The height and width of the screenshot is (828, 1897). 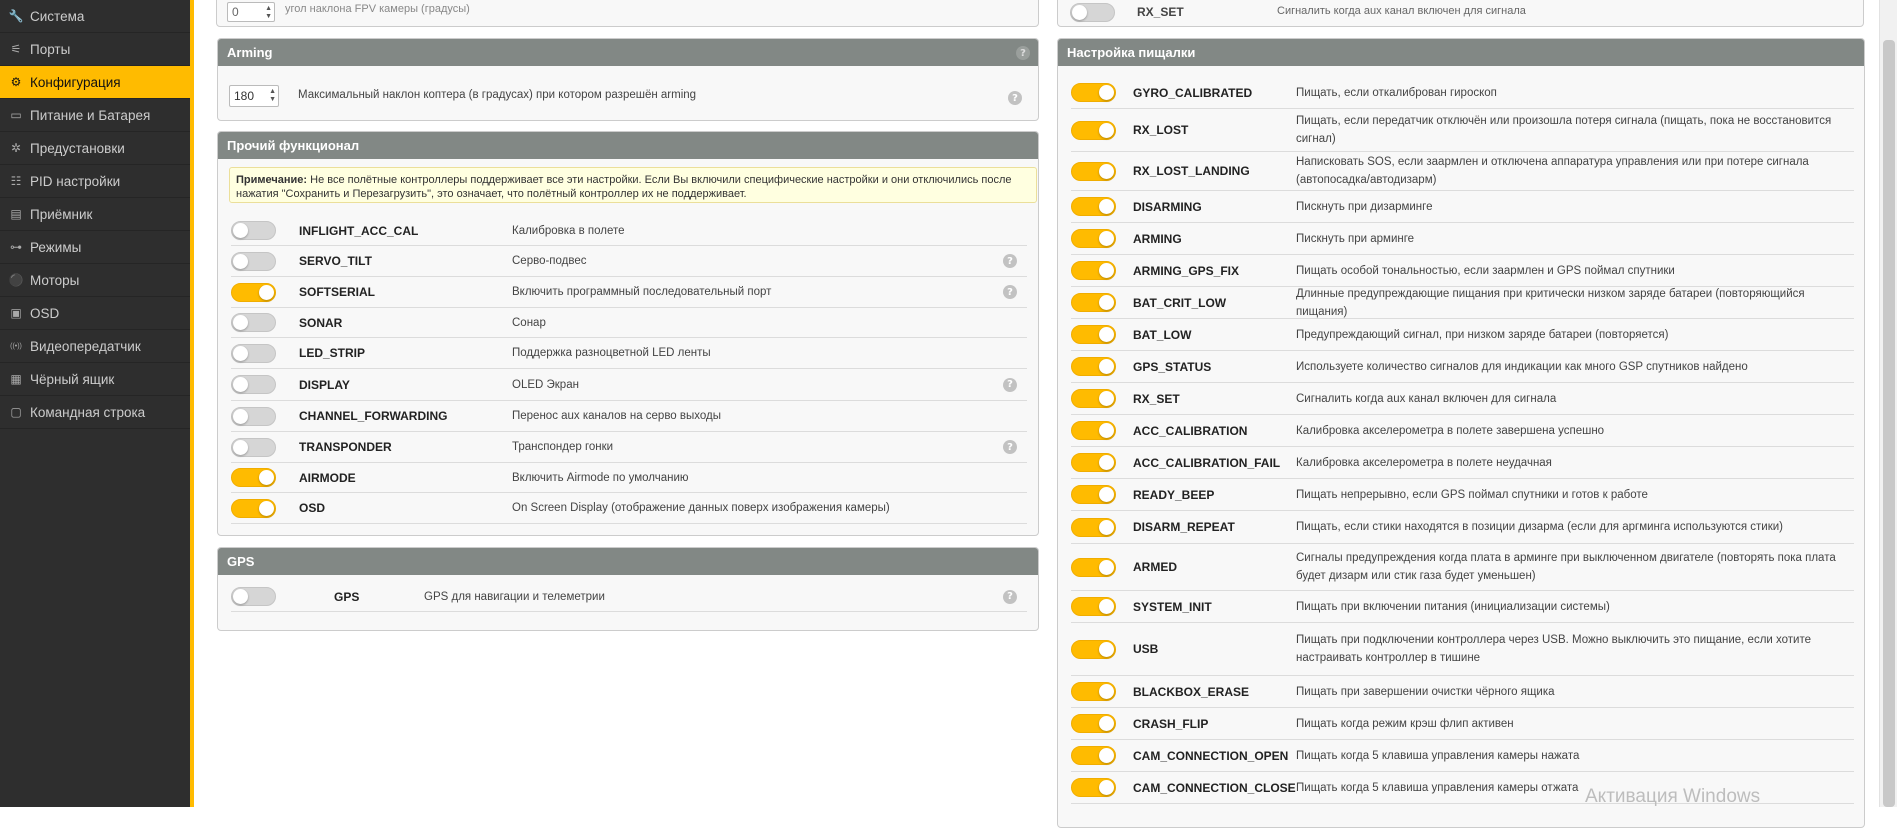 What do you see at coordinates (1093, 270) in the screenshot?
I see `beeper-toggle-arming_gps_fix` at bounding box center [1093, 270].